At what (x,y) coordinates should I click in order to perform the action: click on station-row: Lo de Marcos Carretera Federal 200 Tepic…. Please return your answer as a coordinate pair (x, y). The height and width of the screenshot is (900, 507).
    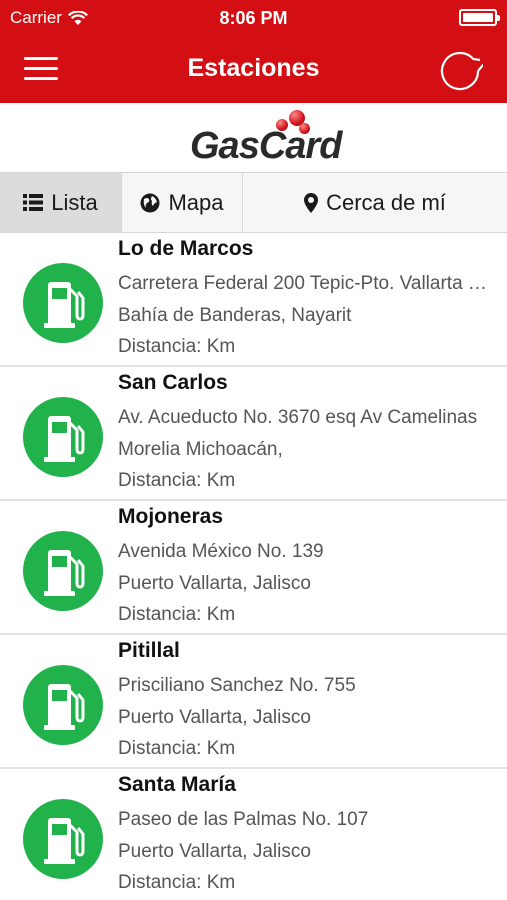
    Looking at the image, I should click on (253, 300).